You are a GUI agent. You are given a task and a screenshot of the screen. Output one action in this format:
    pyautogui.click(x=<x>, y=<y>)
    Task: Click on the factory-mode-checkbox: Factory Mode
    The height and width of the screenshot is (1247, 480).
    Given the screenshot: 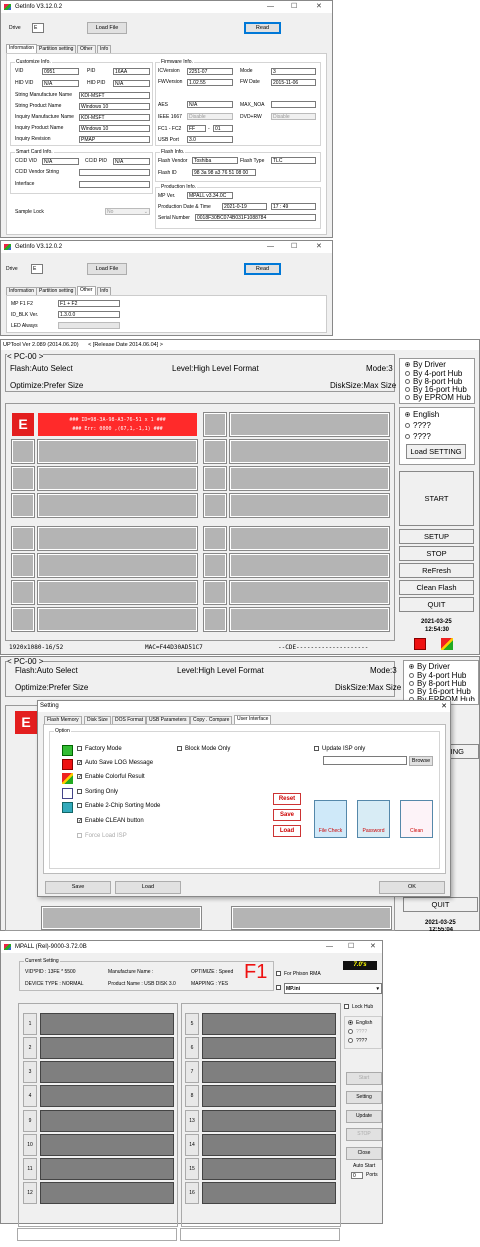 What is the action you would take?
    pyautogui.click(x=99, y=749)
    